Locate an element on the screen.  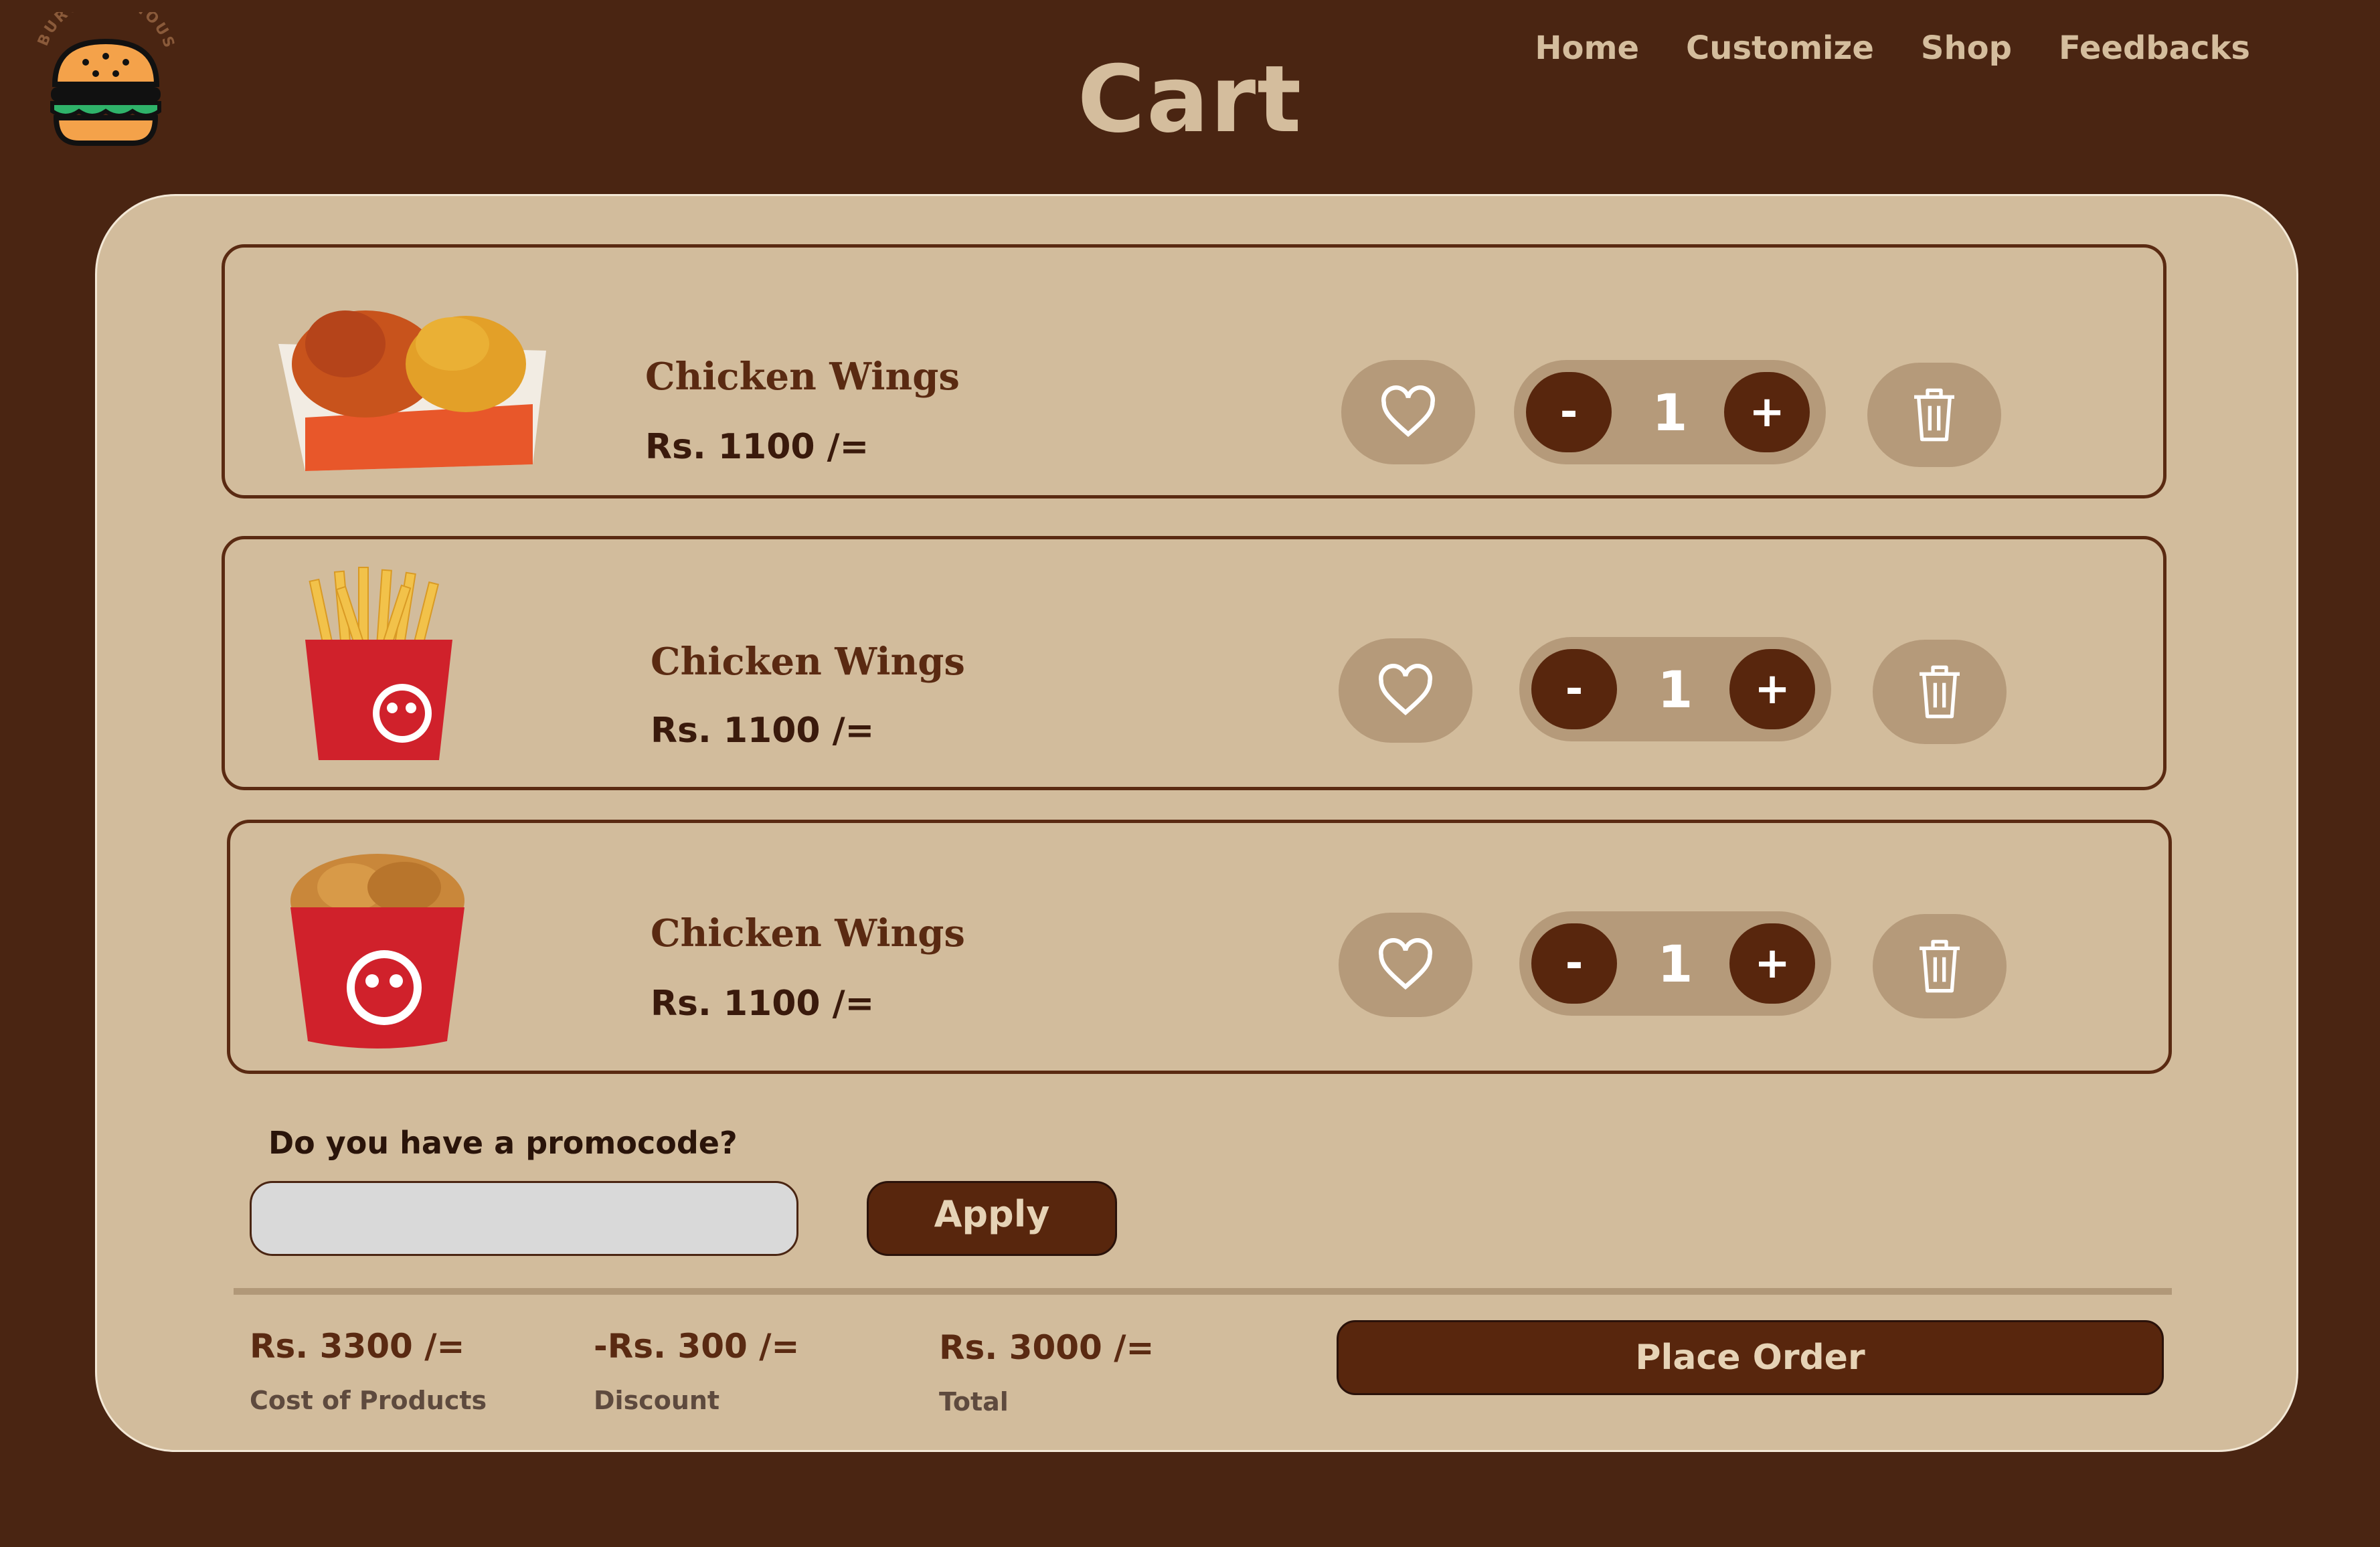
divider is located at coordinates (1203, 1291).